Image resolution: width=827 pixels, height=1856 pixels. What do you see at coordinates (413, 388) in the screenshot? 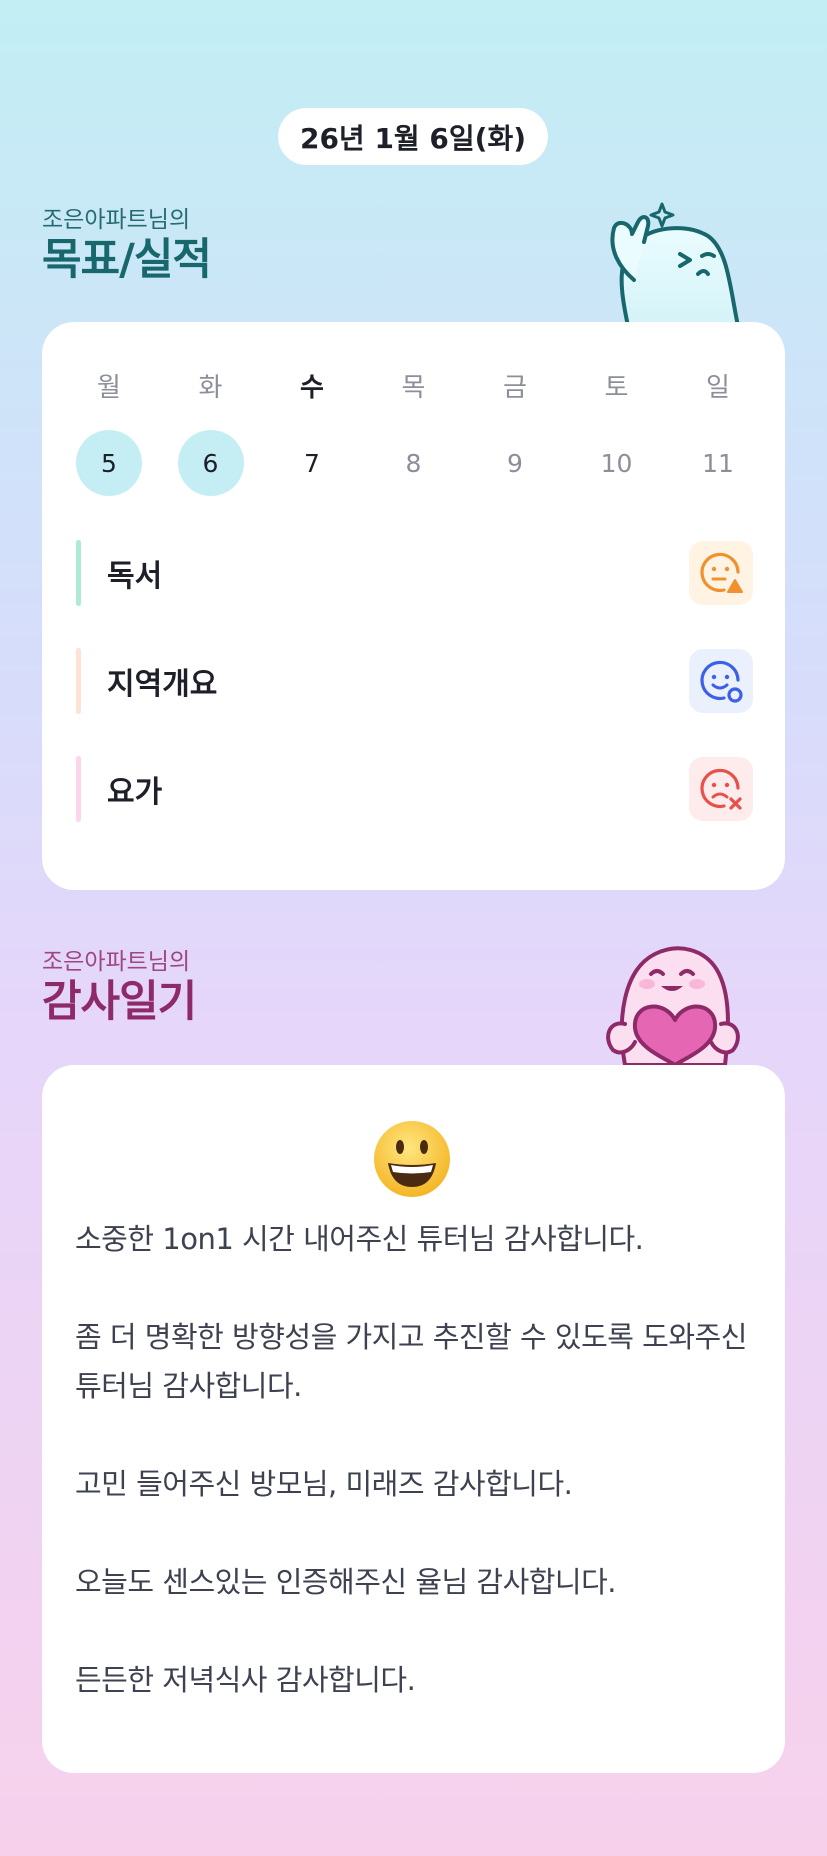
I see `day-name: 목` at bounding box center [413, 388].